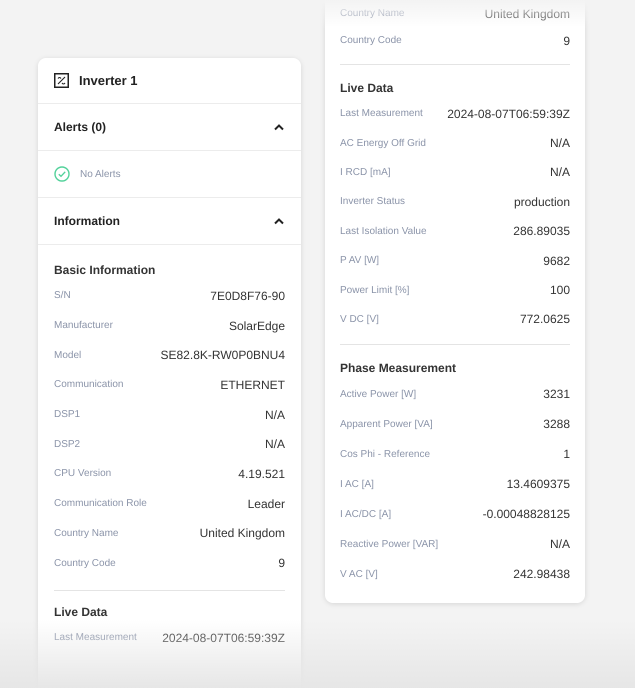 This screenshot has height=688, width=635. What do you see at coordinates (100, 504) in the screenshot?
I see `field-label: Communication Role` at bounding box center [100, 504].